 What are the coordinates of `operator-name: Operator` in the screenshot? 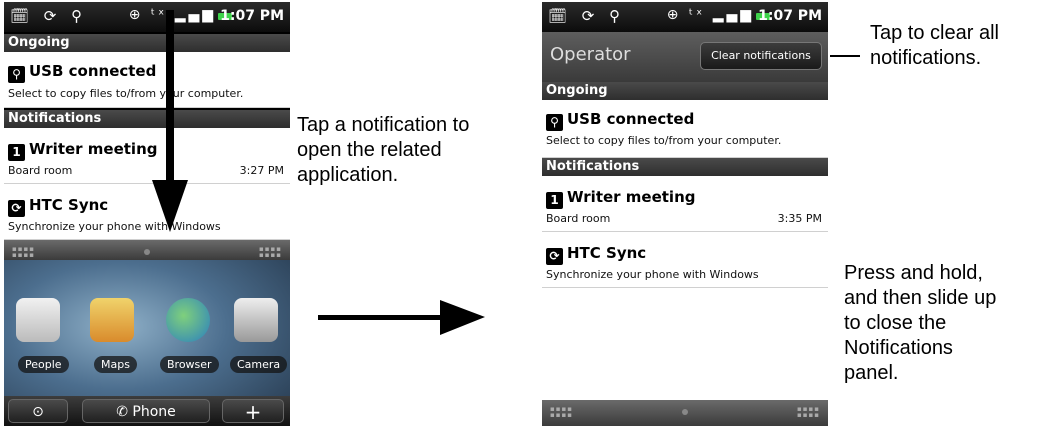 It's located at (590, 54).